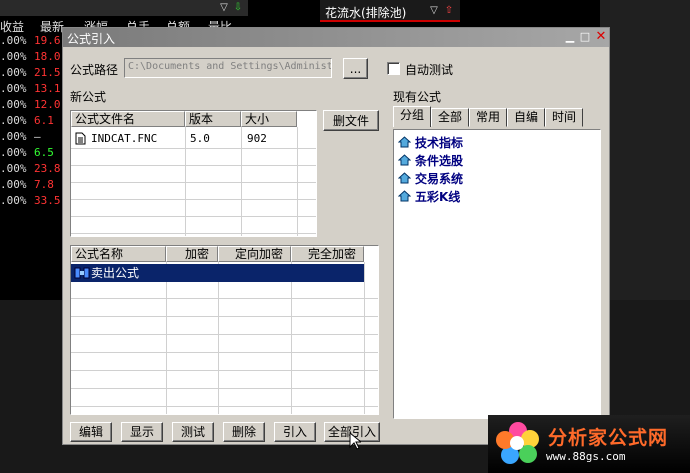  What do you see at coordinates (12, 27) in the screenshot?
I see `header-yield: 收益` at bounding box center [12, 27].